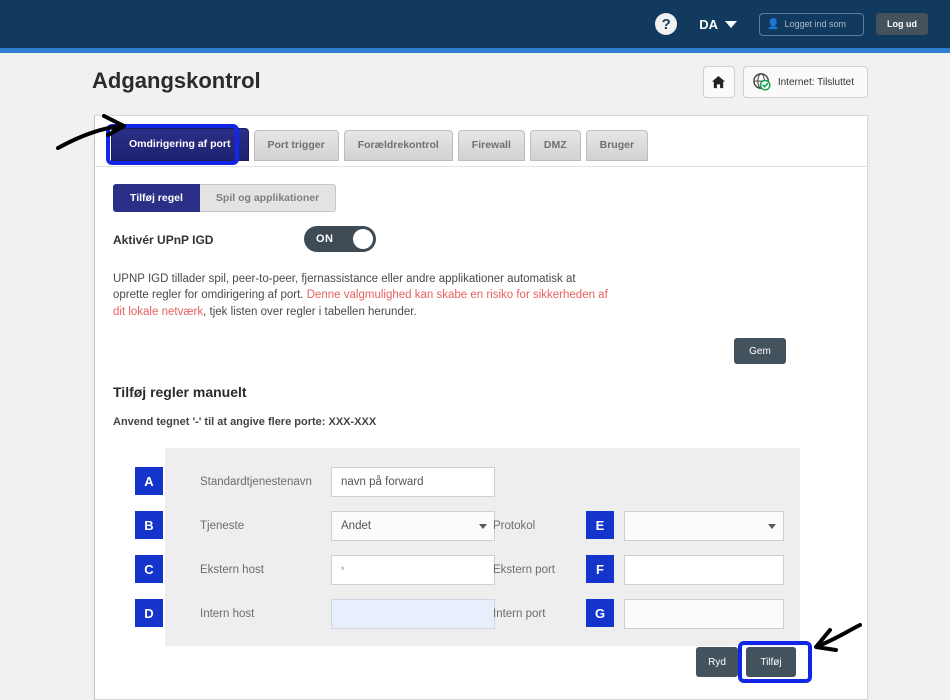 The height and width of the screenshot is (700, 950). I want to click on help-icon: ?, so click(666, 24).